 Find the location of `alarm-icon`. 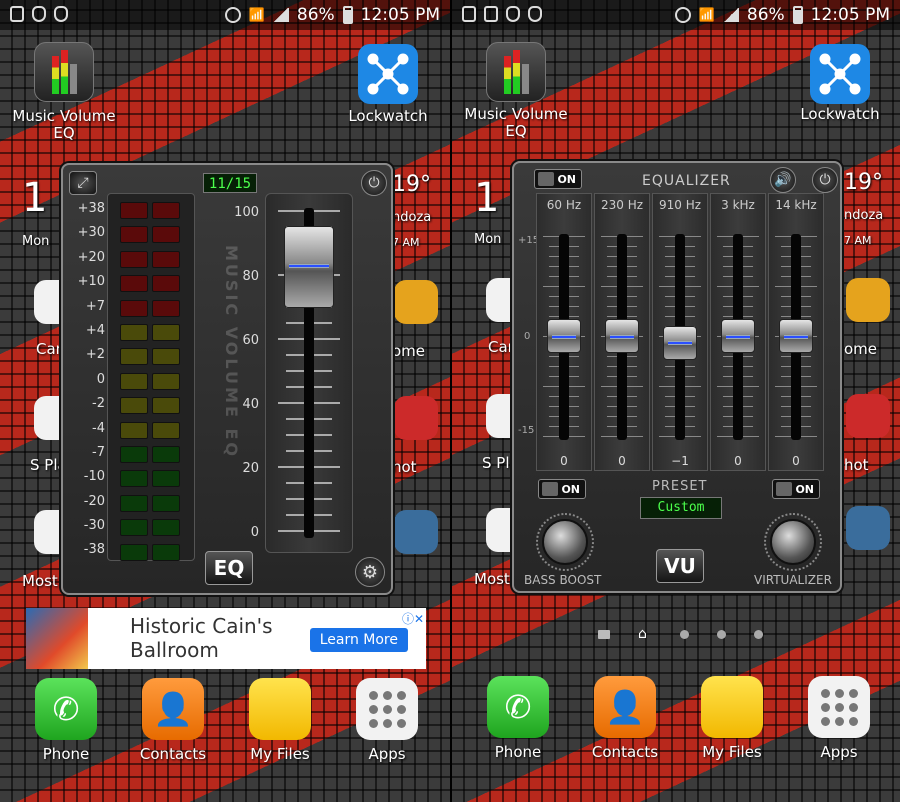

alarm-icon is located at coordinates (232, 15).